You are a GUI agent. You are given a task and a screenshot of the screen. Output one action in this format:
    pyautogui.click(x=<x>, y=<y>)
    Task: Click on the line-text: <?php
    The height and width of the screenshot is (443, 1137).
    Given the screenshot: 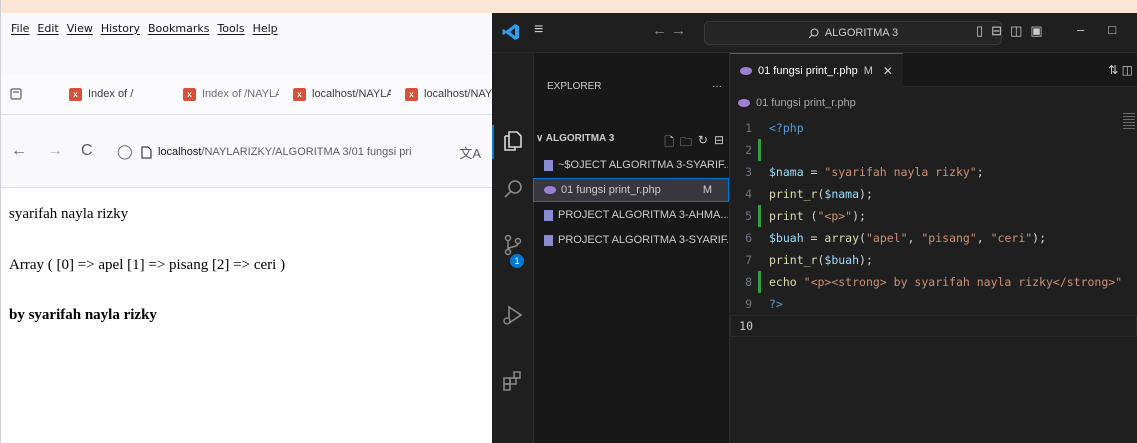 What is the action you would take?
    pyautogui.click(x=786, y=128)
    